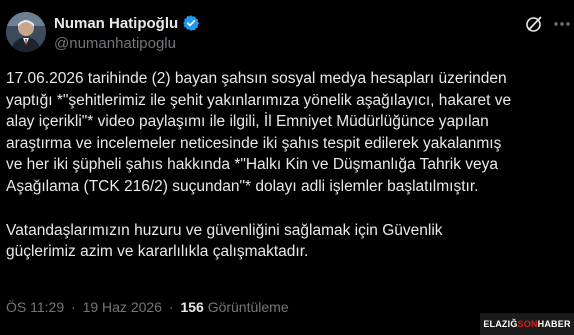 The height and width of the screenshot is (335, 574). Describe the element at coordinates (191, 23) in the screenshot. I see `verified-badge-icon` at that location.